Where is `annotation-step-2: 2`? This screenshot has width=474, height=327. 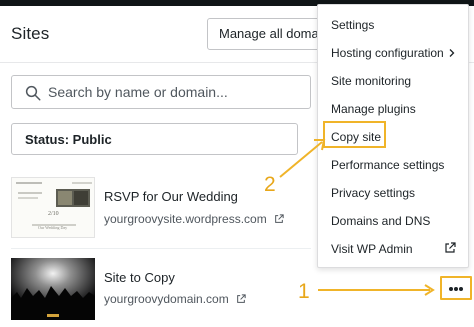
annotation-step-2: 2 is located at coordinates (270, 184).